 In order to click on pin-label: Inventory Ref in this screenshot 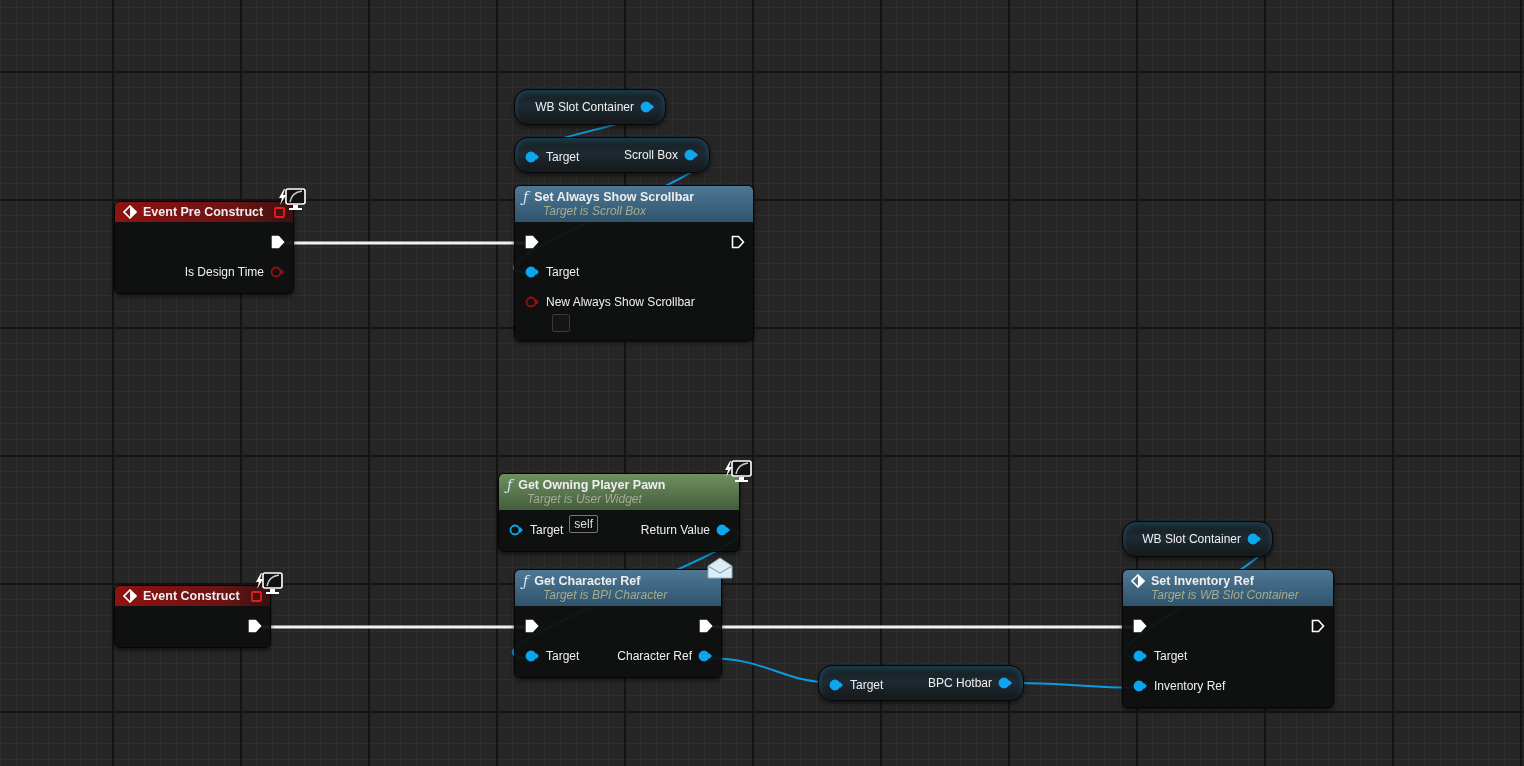, I will do `click(1190, 686)`.